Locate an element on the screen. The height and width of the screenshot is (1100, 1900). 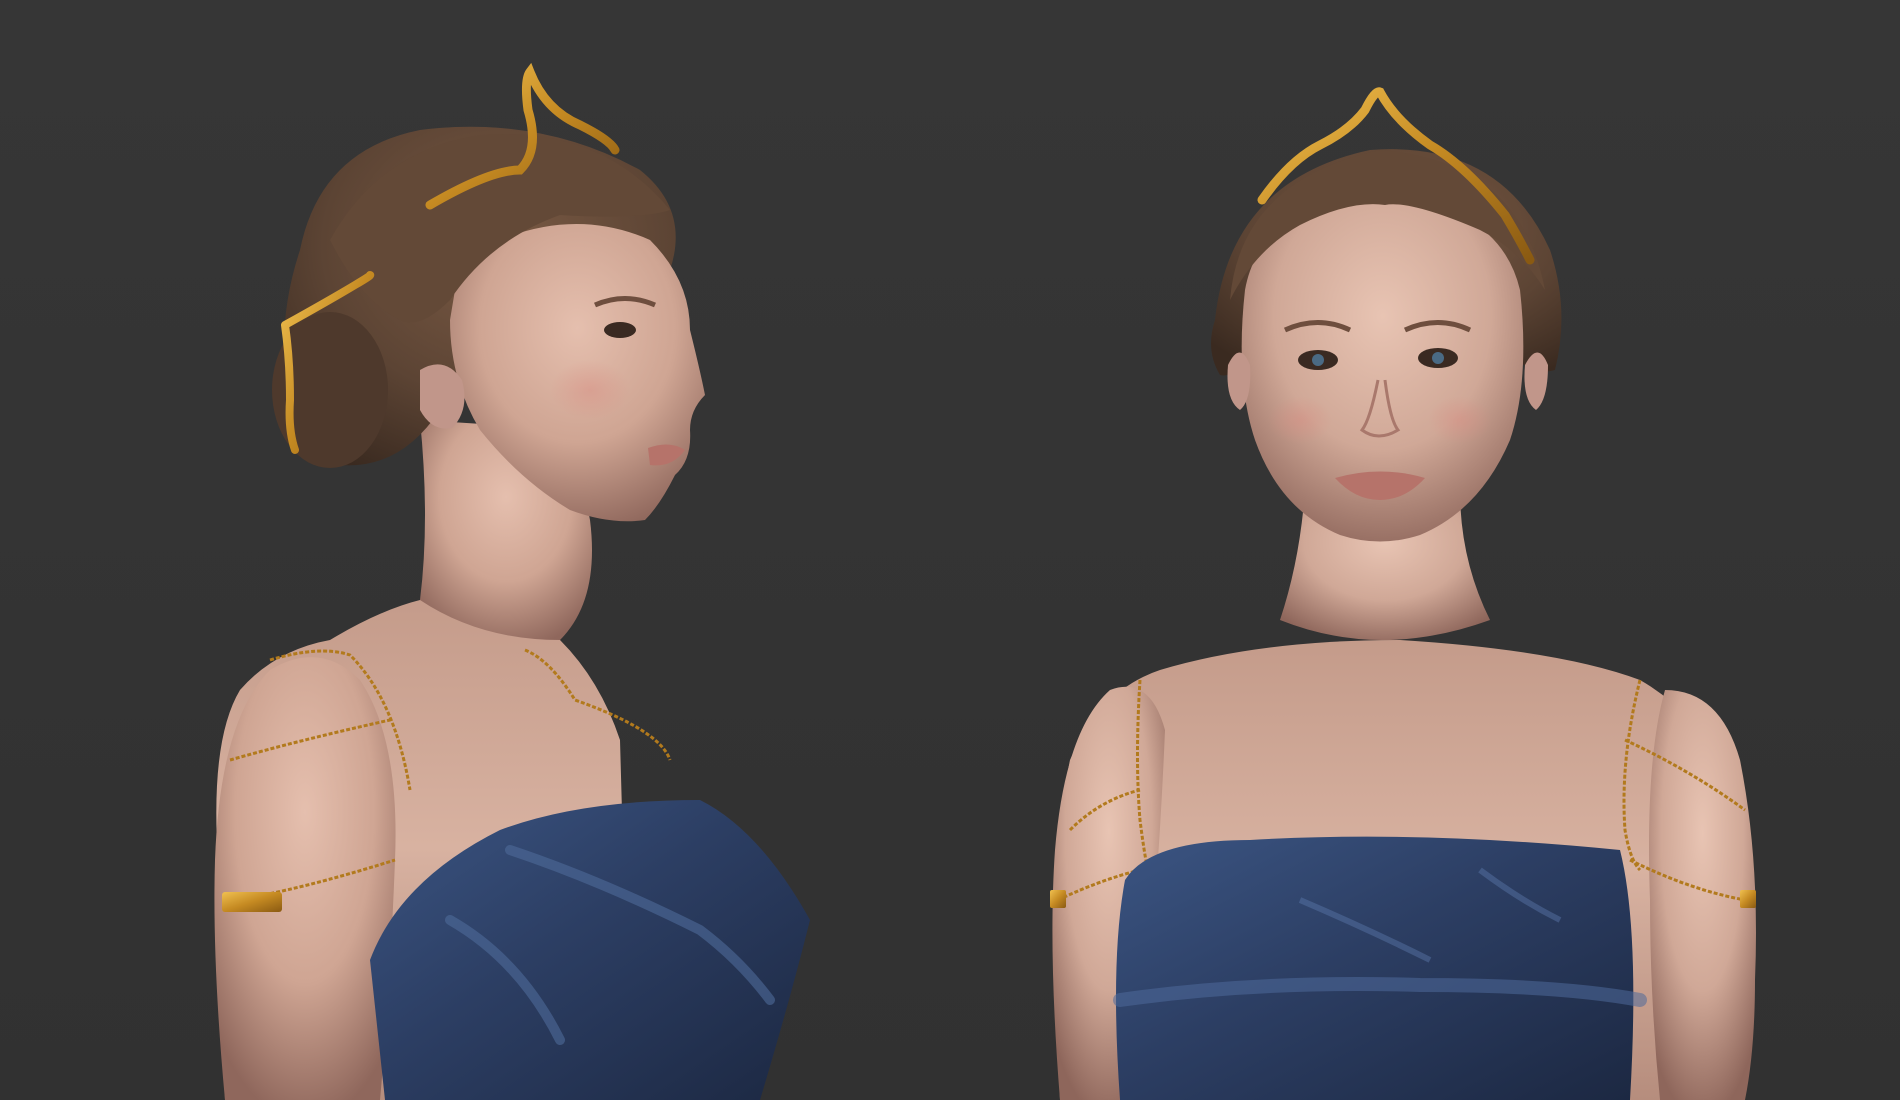
front-cheek-right is located at coordinates (1460, 420).